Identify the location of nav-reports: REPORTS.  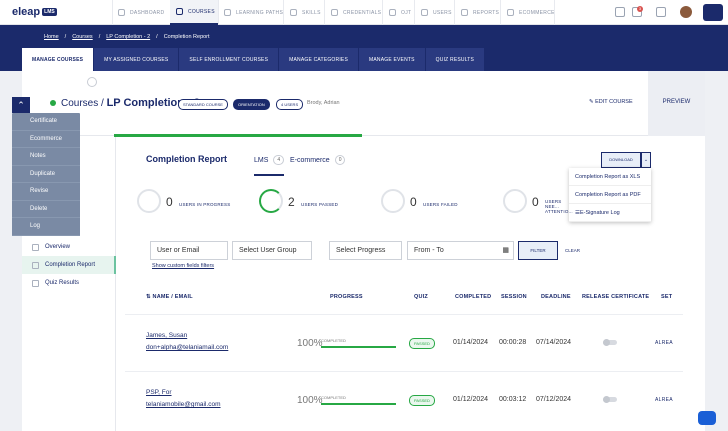
(480, 12).